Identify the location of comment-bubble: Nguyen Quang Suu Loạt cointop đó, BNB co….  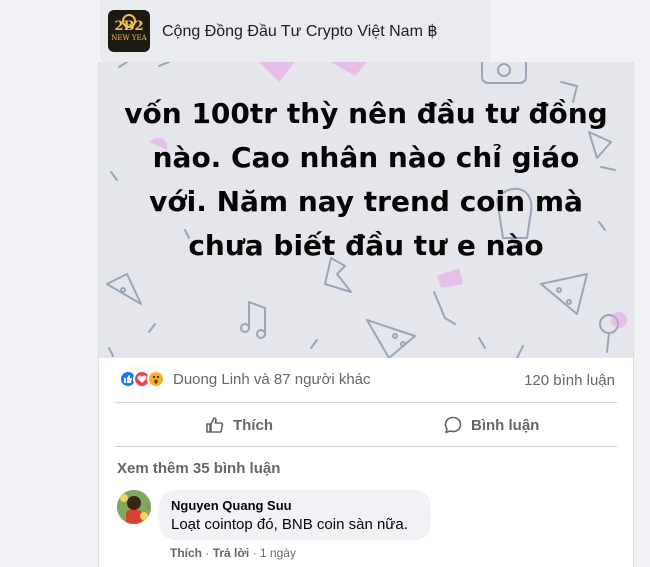
(295, 515).